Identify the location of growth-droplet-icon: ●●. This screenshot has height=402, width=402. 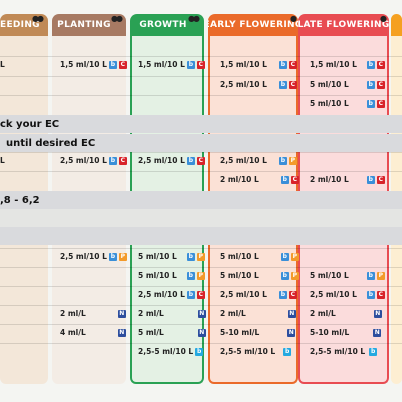
(194, 18).